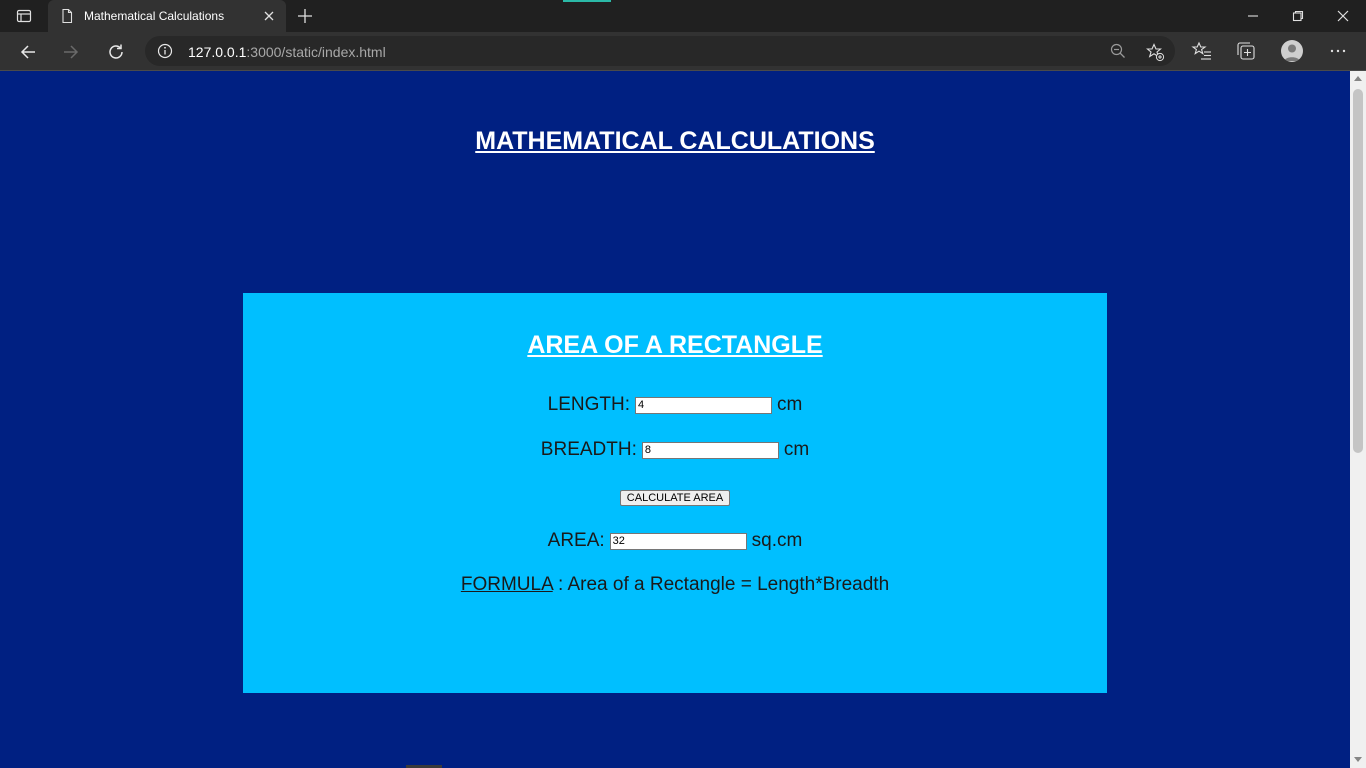 The image size is (1366, 768). Describe the element at coordinates (1358, 78) in the screenshot. I see `scroll-up-arrow-icon` at that location.